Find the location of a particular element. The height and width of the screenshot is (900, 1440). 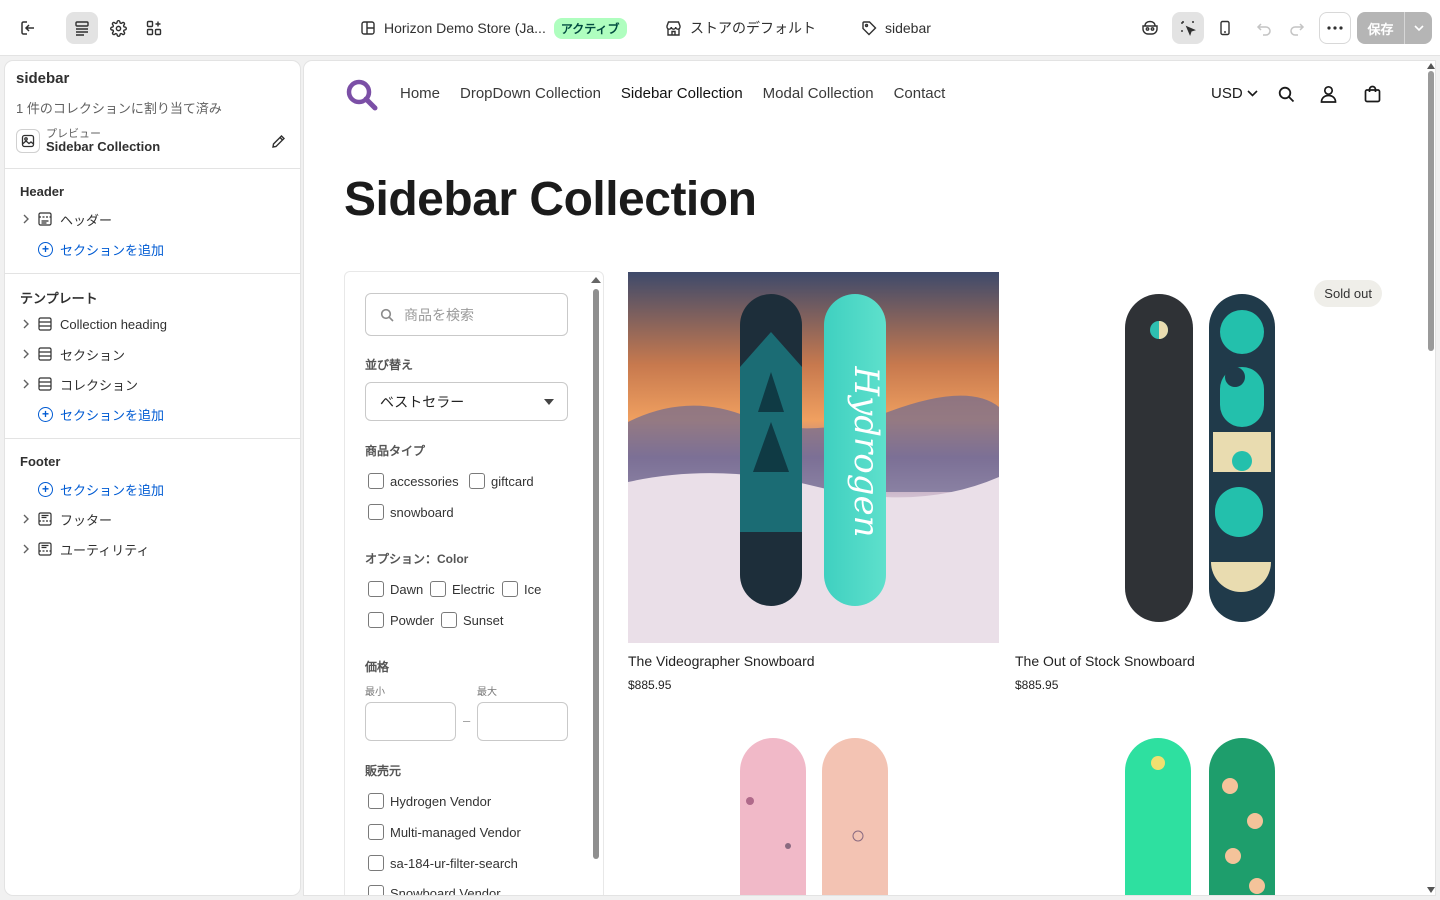

product-title: The Videographer Snowboard is located at coordinates (721, 661).